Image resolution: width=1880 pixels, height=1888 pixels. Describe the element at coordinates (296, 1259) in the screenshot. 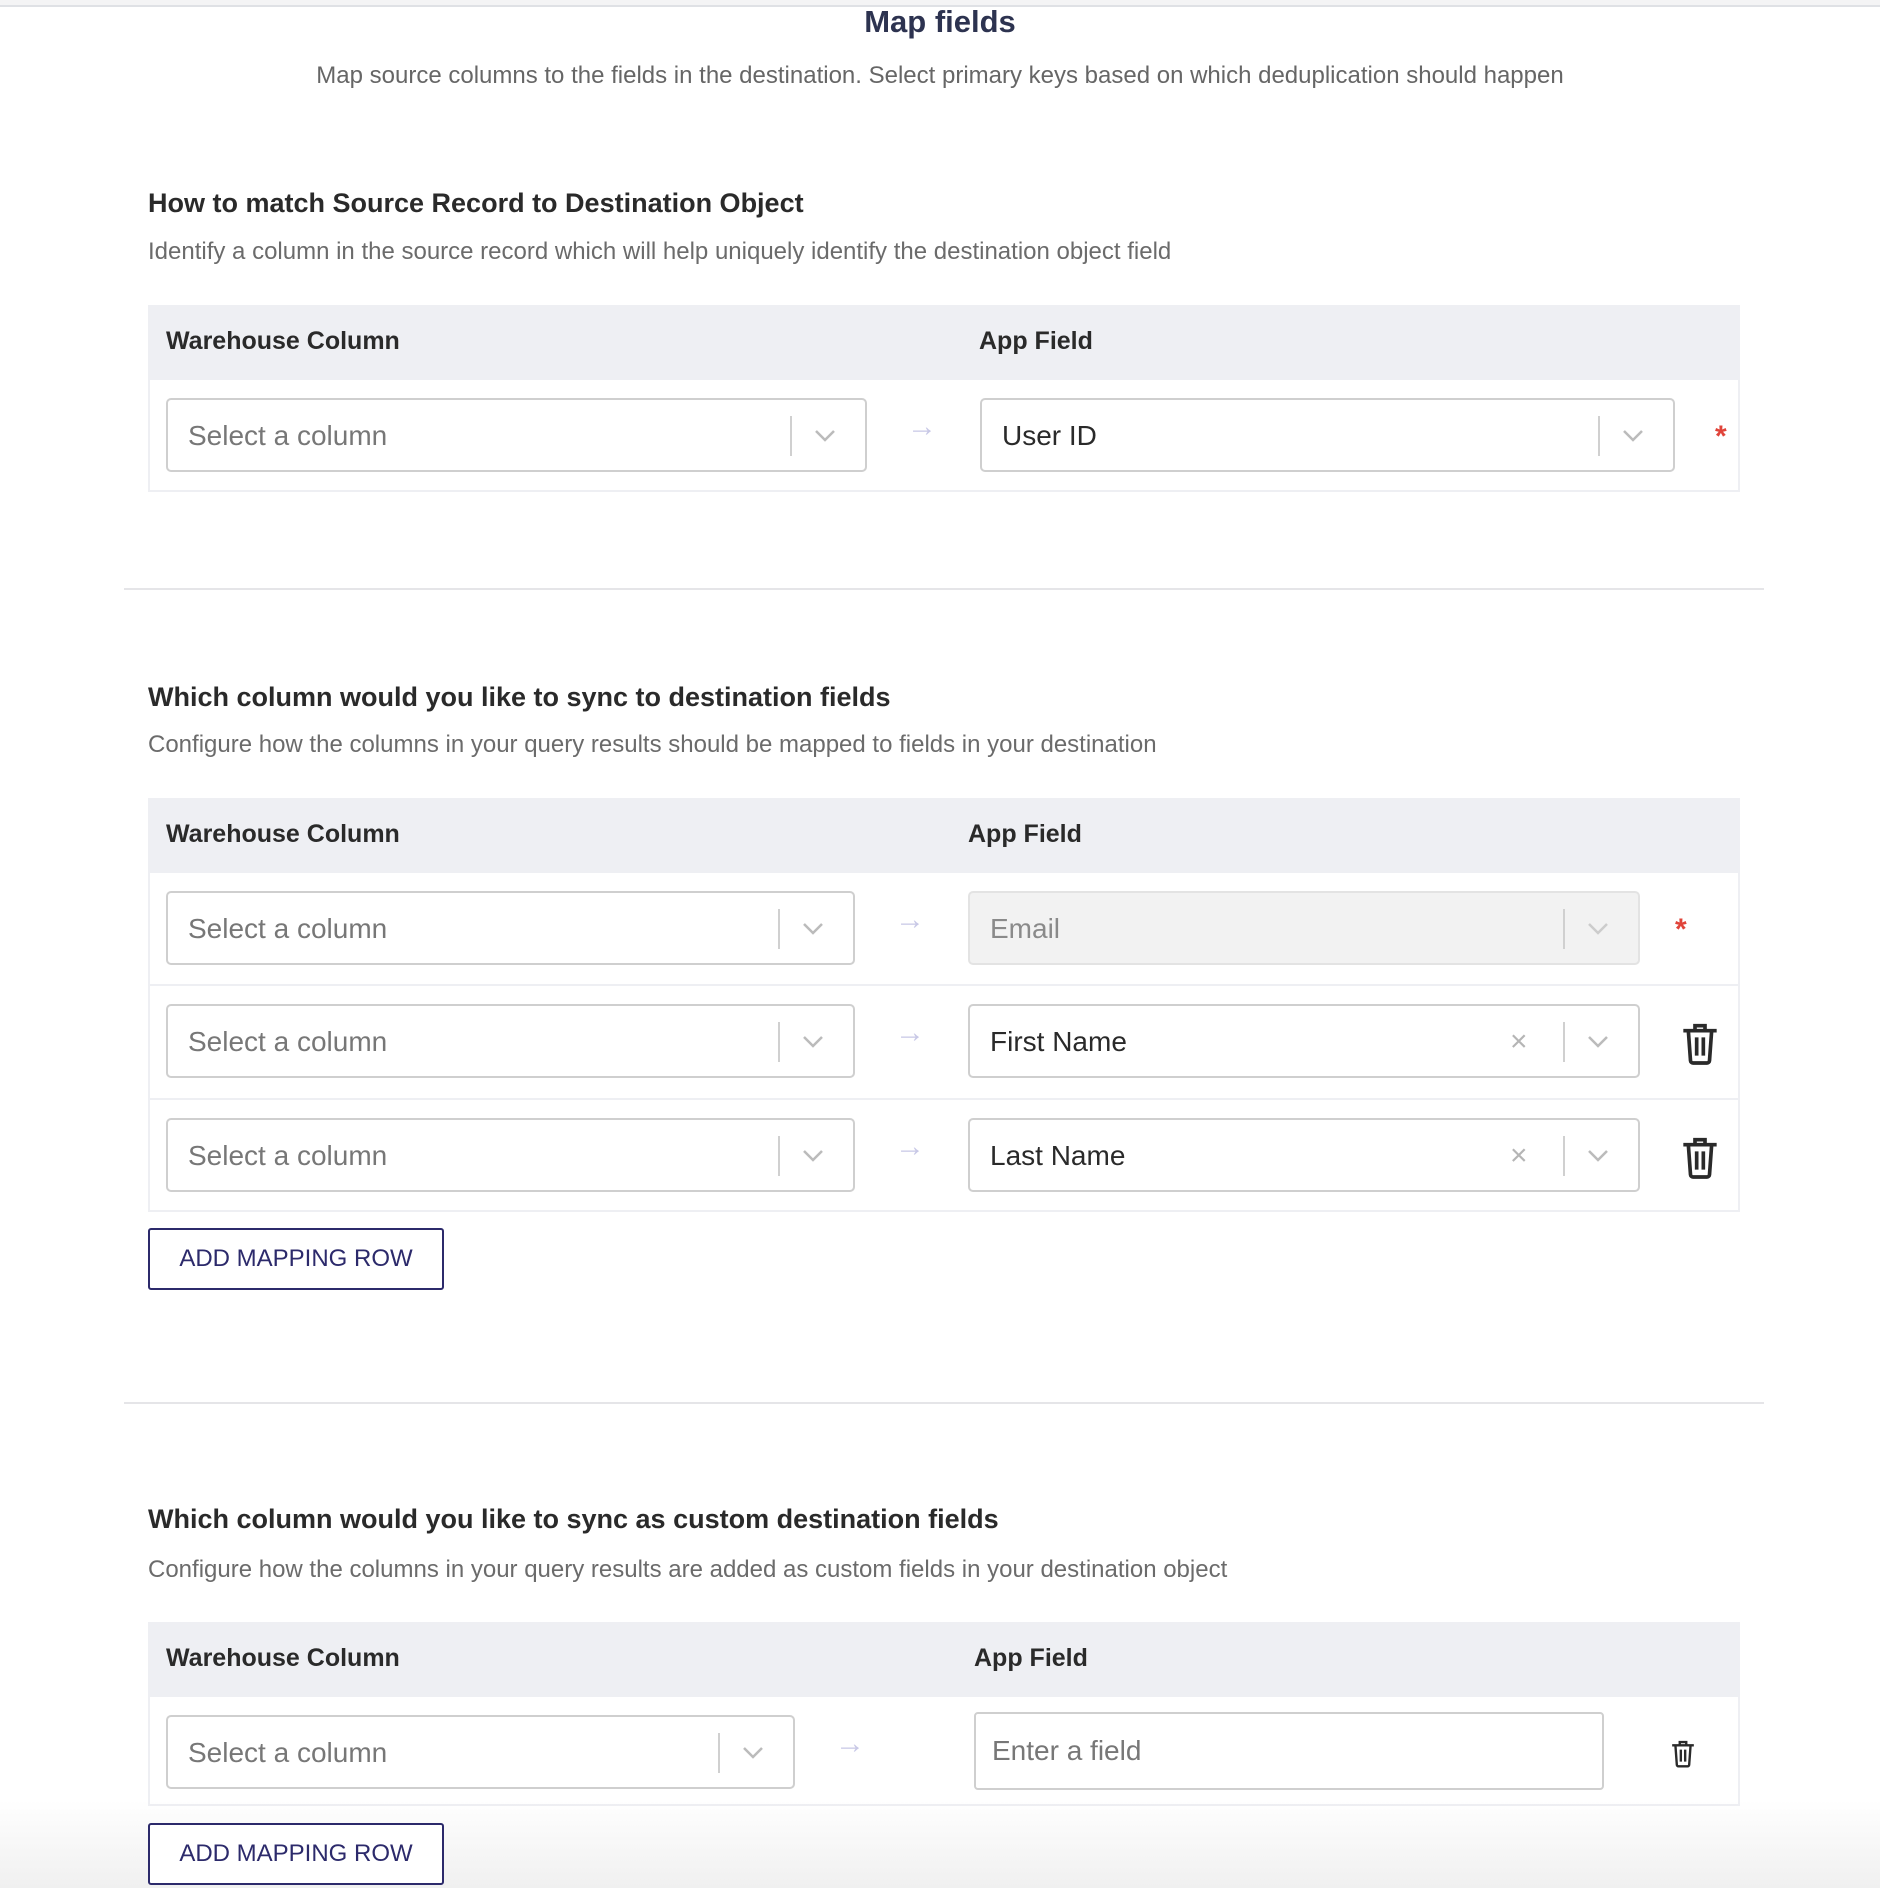

I see `add-mapping-row-button: ADD MAPPING ROW` at that location.